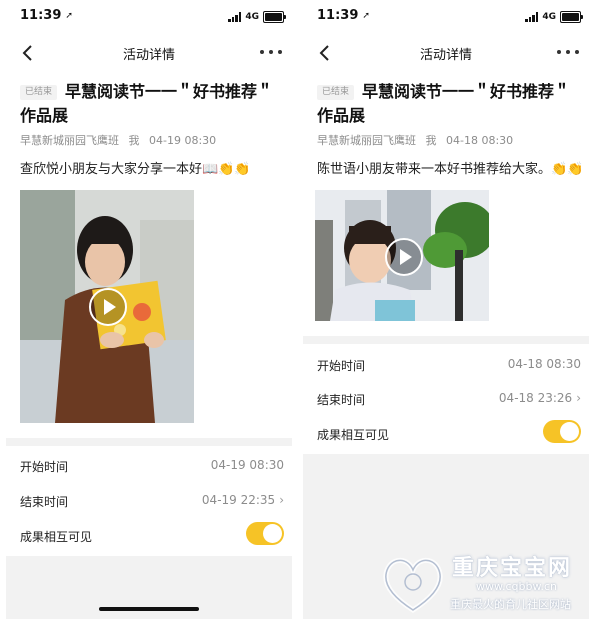 Image resolution: width=603 pixels, height=619 pixels. What do you see at coordinates (152, 501) in the screenshot?
I see `end-time-row: 结束时间 04-19 22:35 ›` at bounding box center [152, 501].